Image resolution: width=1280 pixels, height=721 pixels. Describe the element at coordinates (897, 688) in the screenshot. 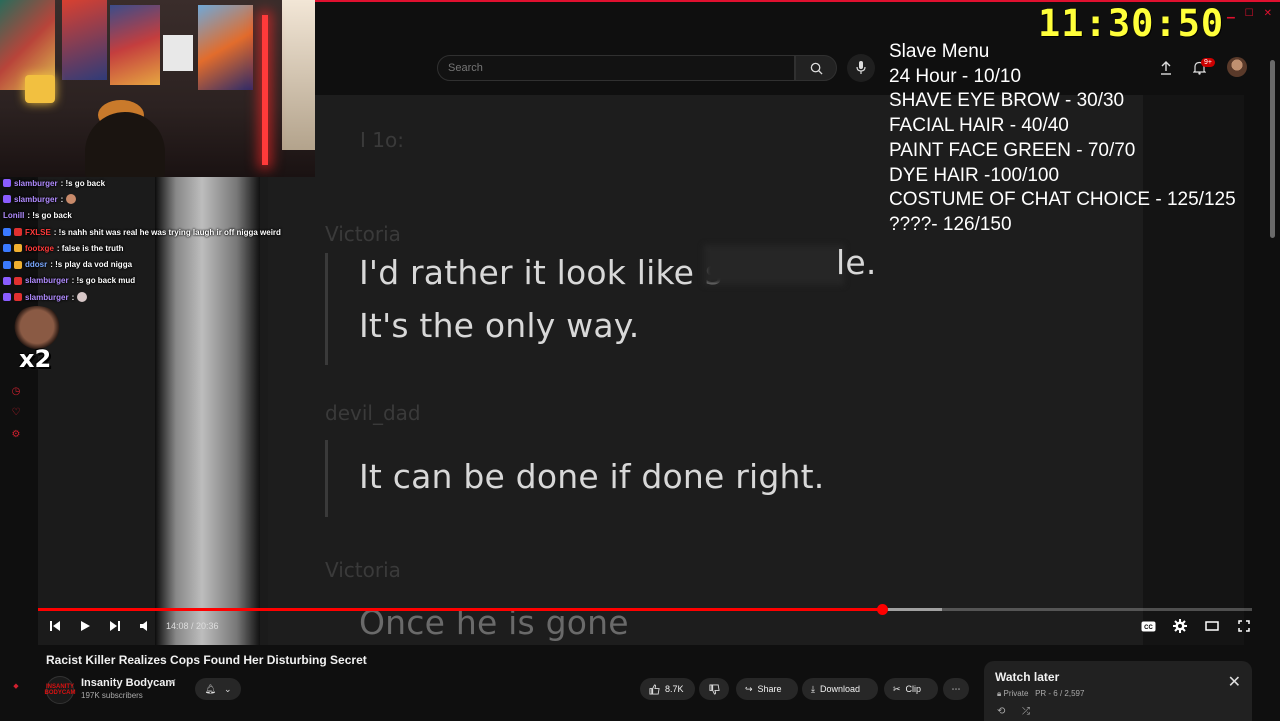

I see `scissors-icon: ✂` at that location.